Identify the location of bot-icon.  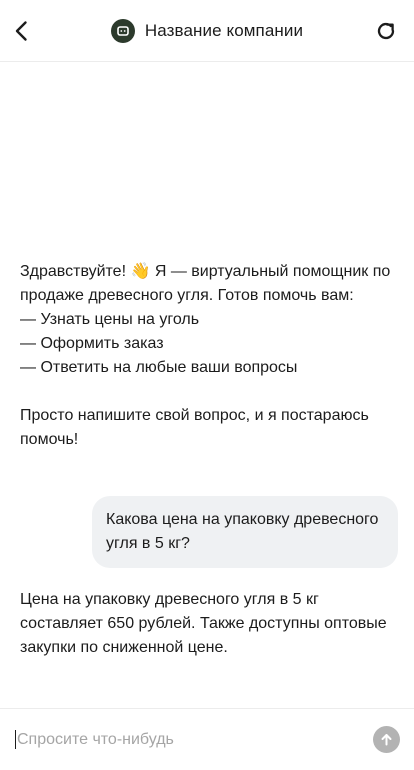
(123, 31).